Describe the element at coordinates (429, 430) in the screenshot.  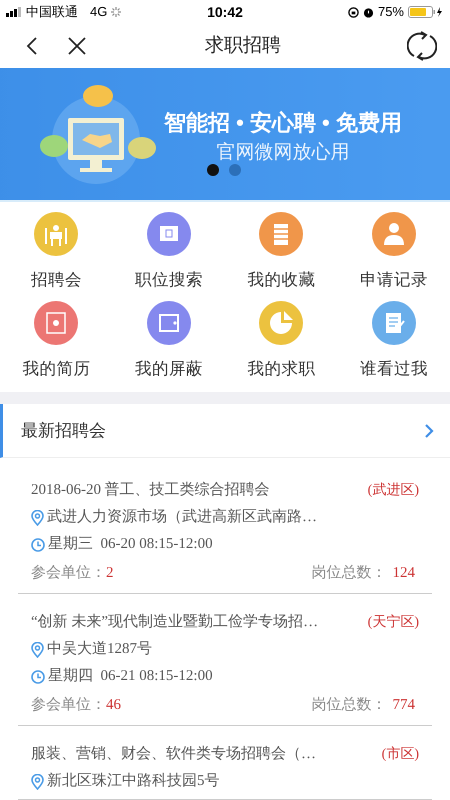
I see `chevron-right-icon` at that location.